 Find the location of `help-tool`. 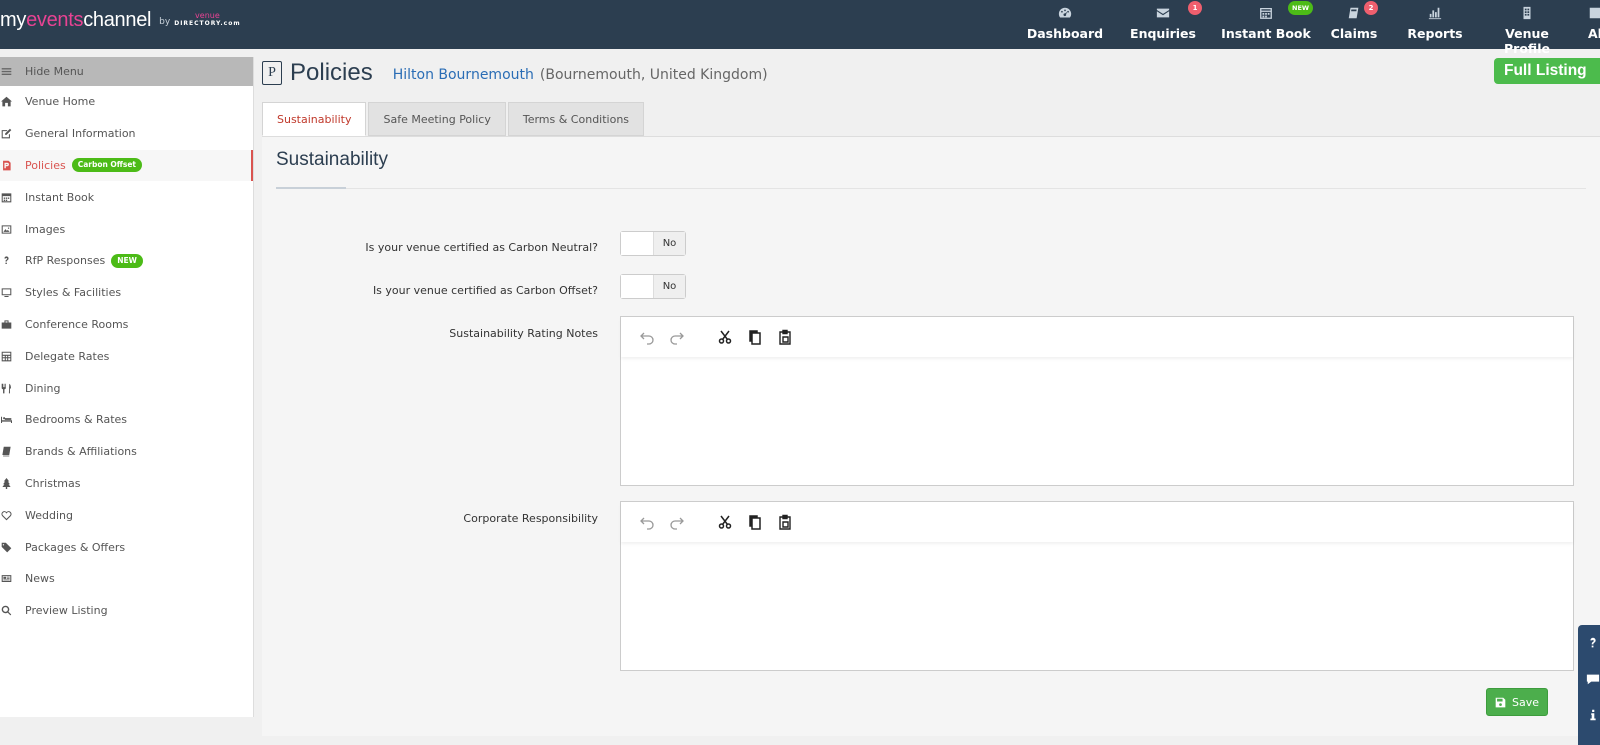

help-tool is located at coordinates (1589, 643).